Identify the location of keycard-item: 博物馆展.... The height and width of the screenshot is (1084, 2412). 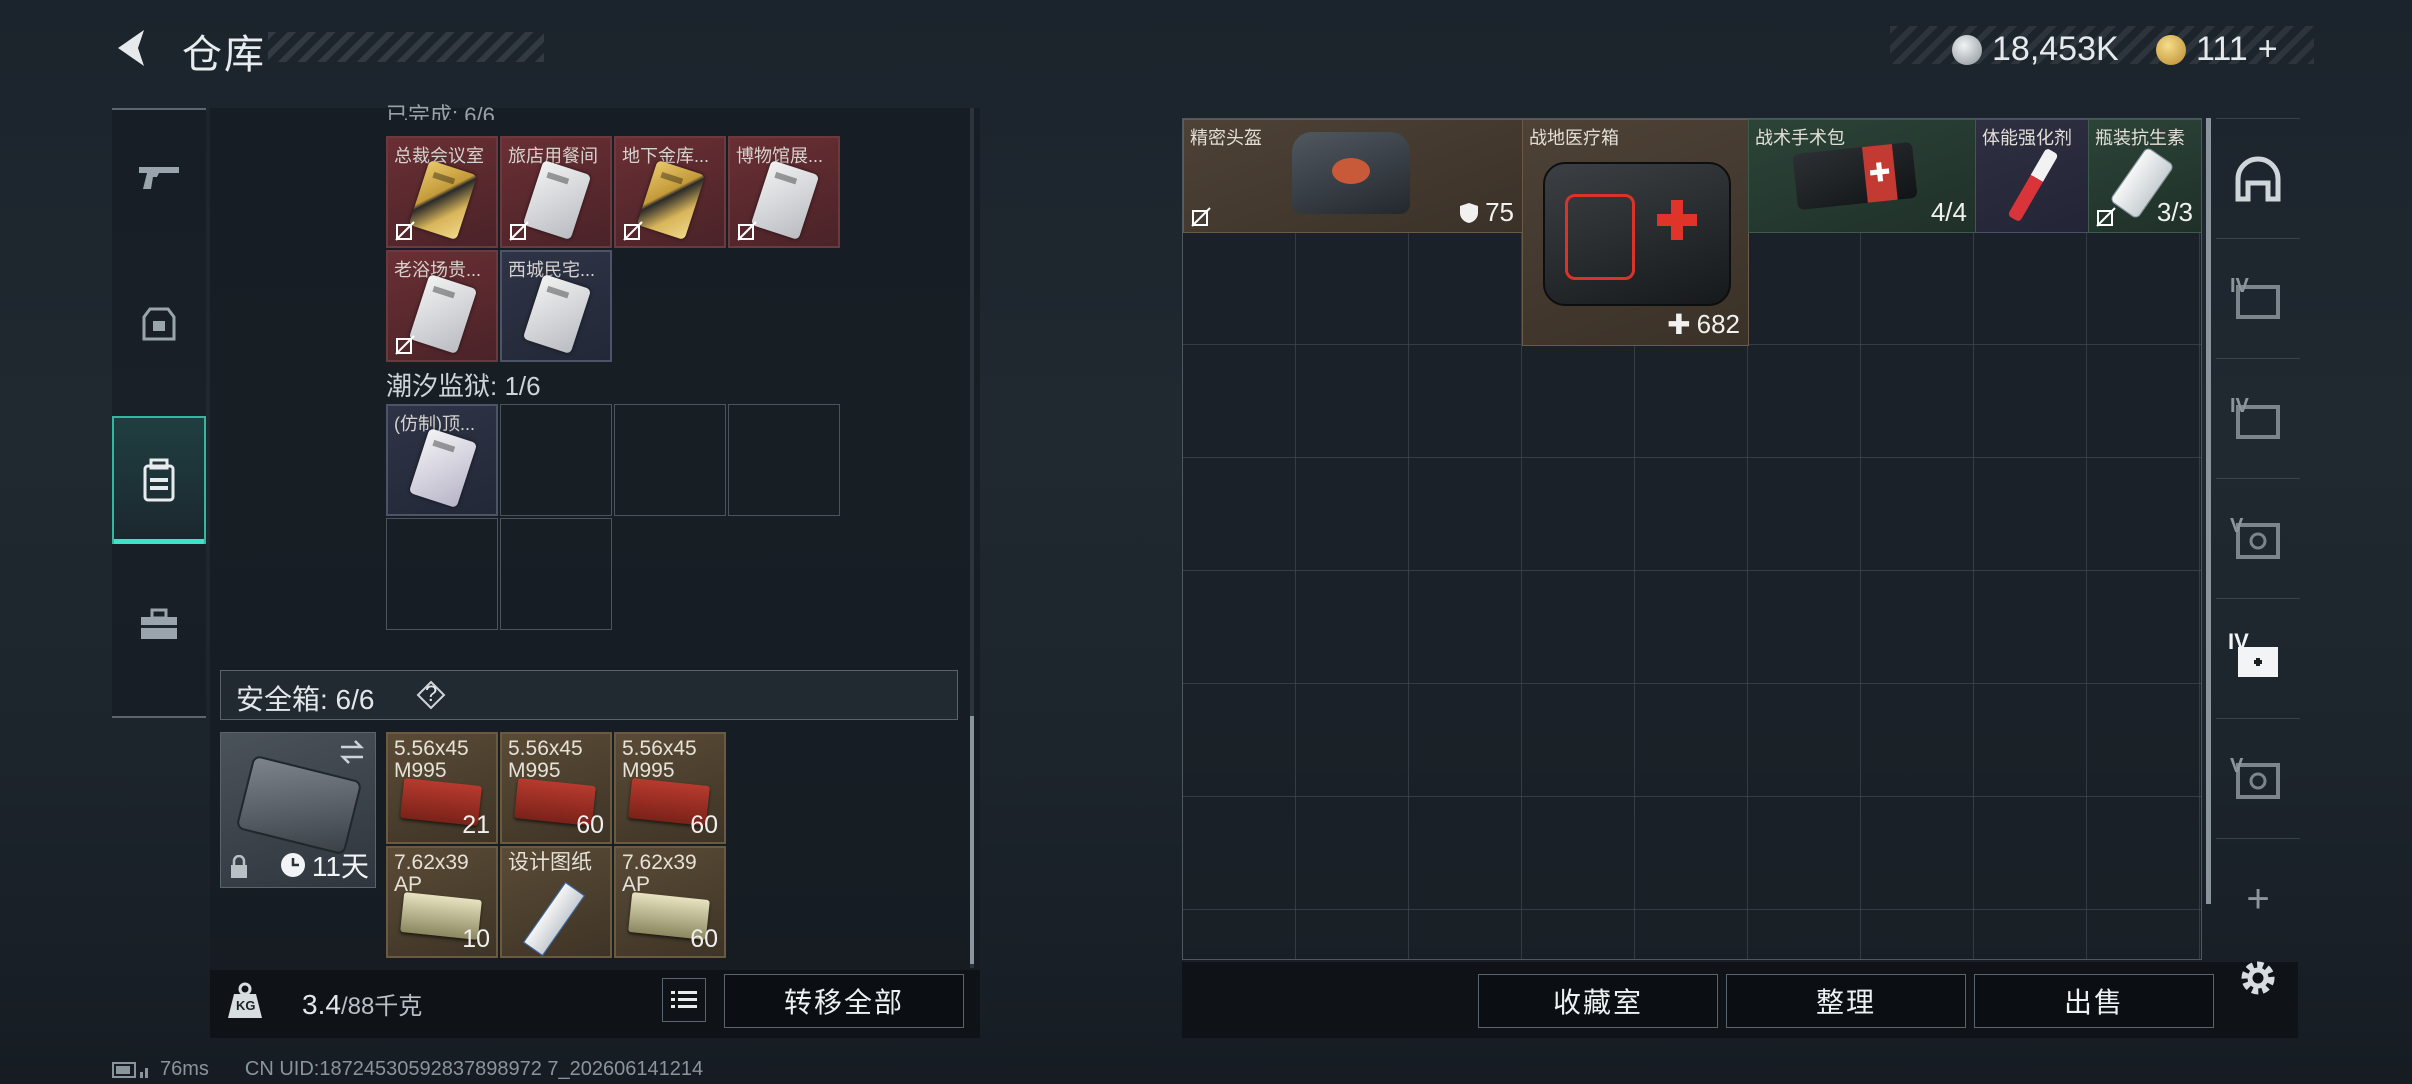
(784, 192).